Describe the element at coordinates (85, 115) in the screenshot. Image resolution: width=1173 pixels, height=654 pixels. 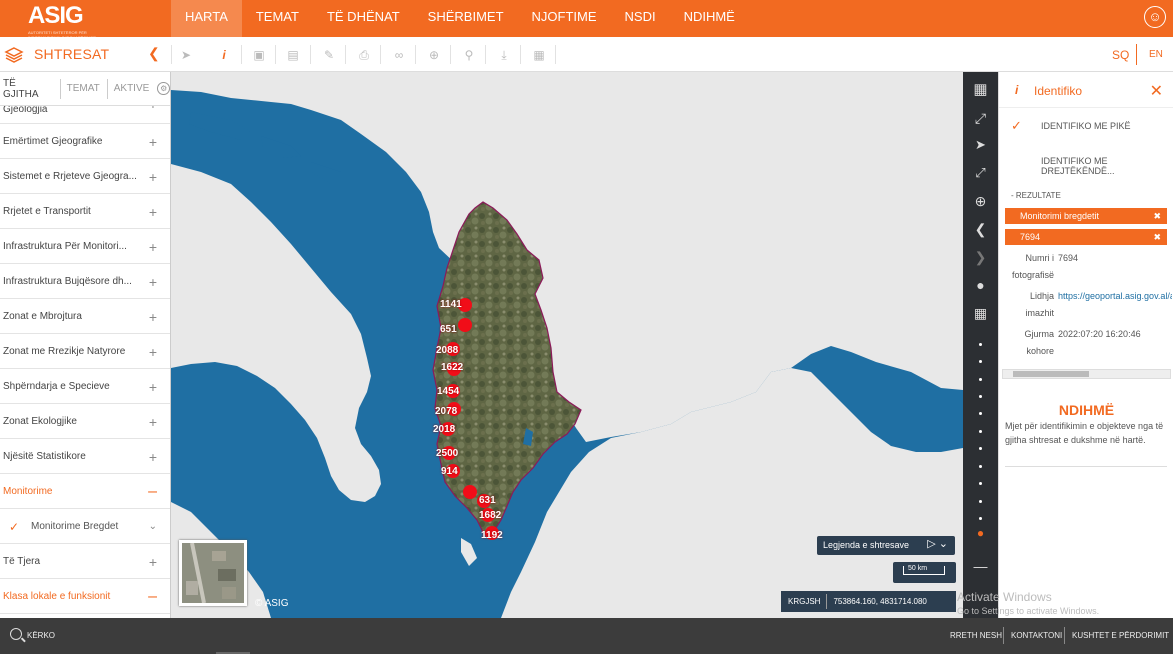
I see `layer-group-gjeologjia: Gjeologjia +` at that location.